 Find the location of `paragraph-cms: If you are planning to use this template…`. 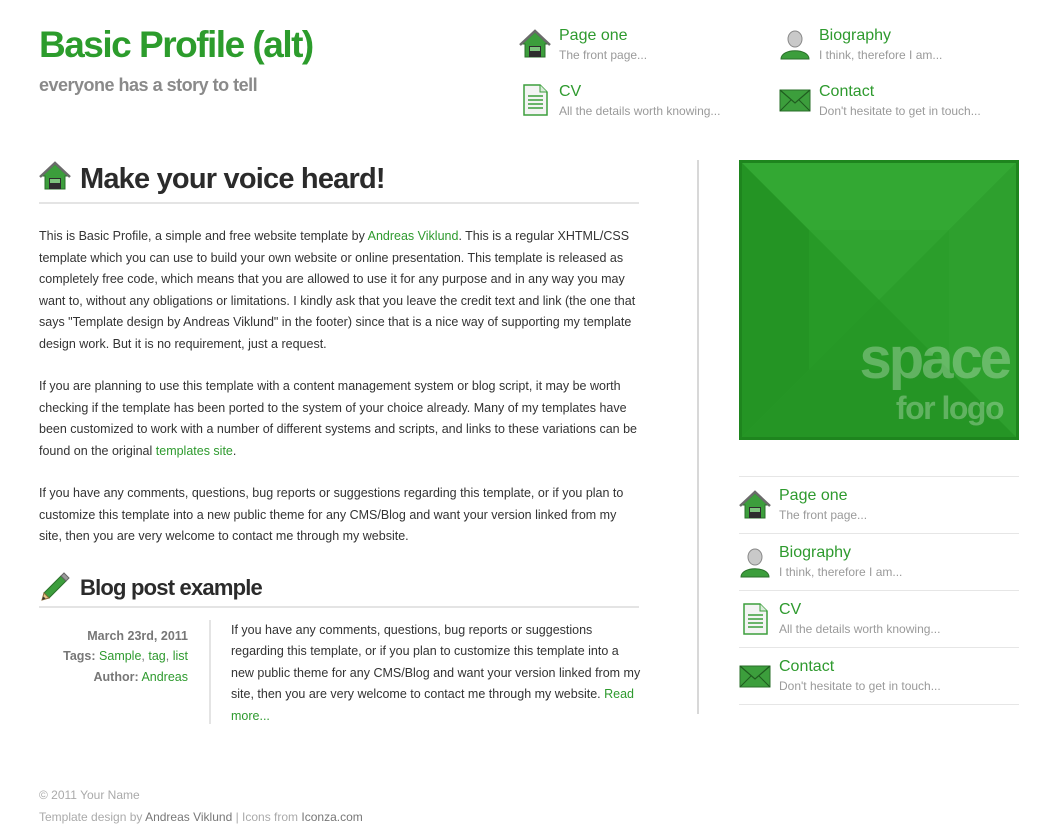

paragraph-cms: If you are planning to use this template… is located at coordinates (339, 419).